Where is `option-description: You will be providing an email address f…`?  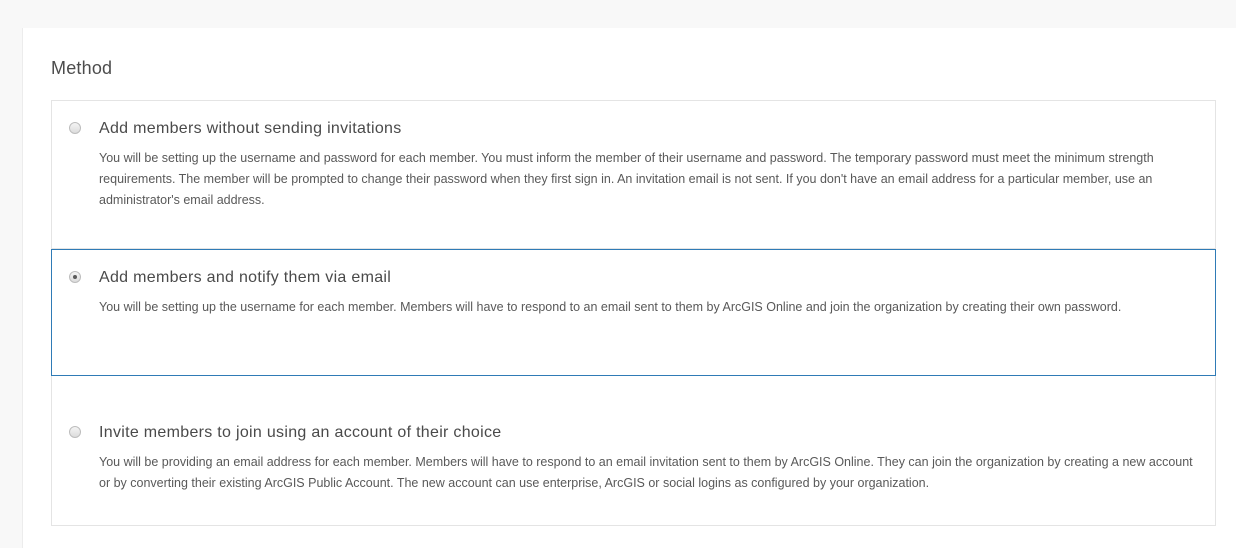
option-description: You will be providing an email address f… is located at coordinates (646, 472).